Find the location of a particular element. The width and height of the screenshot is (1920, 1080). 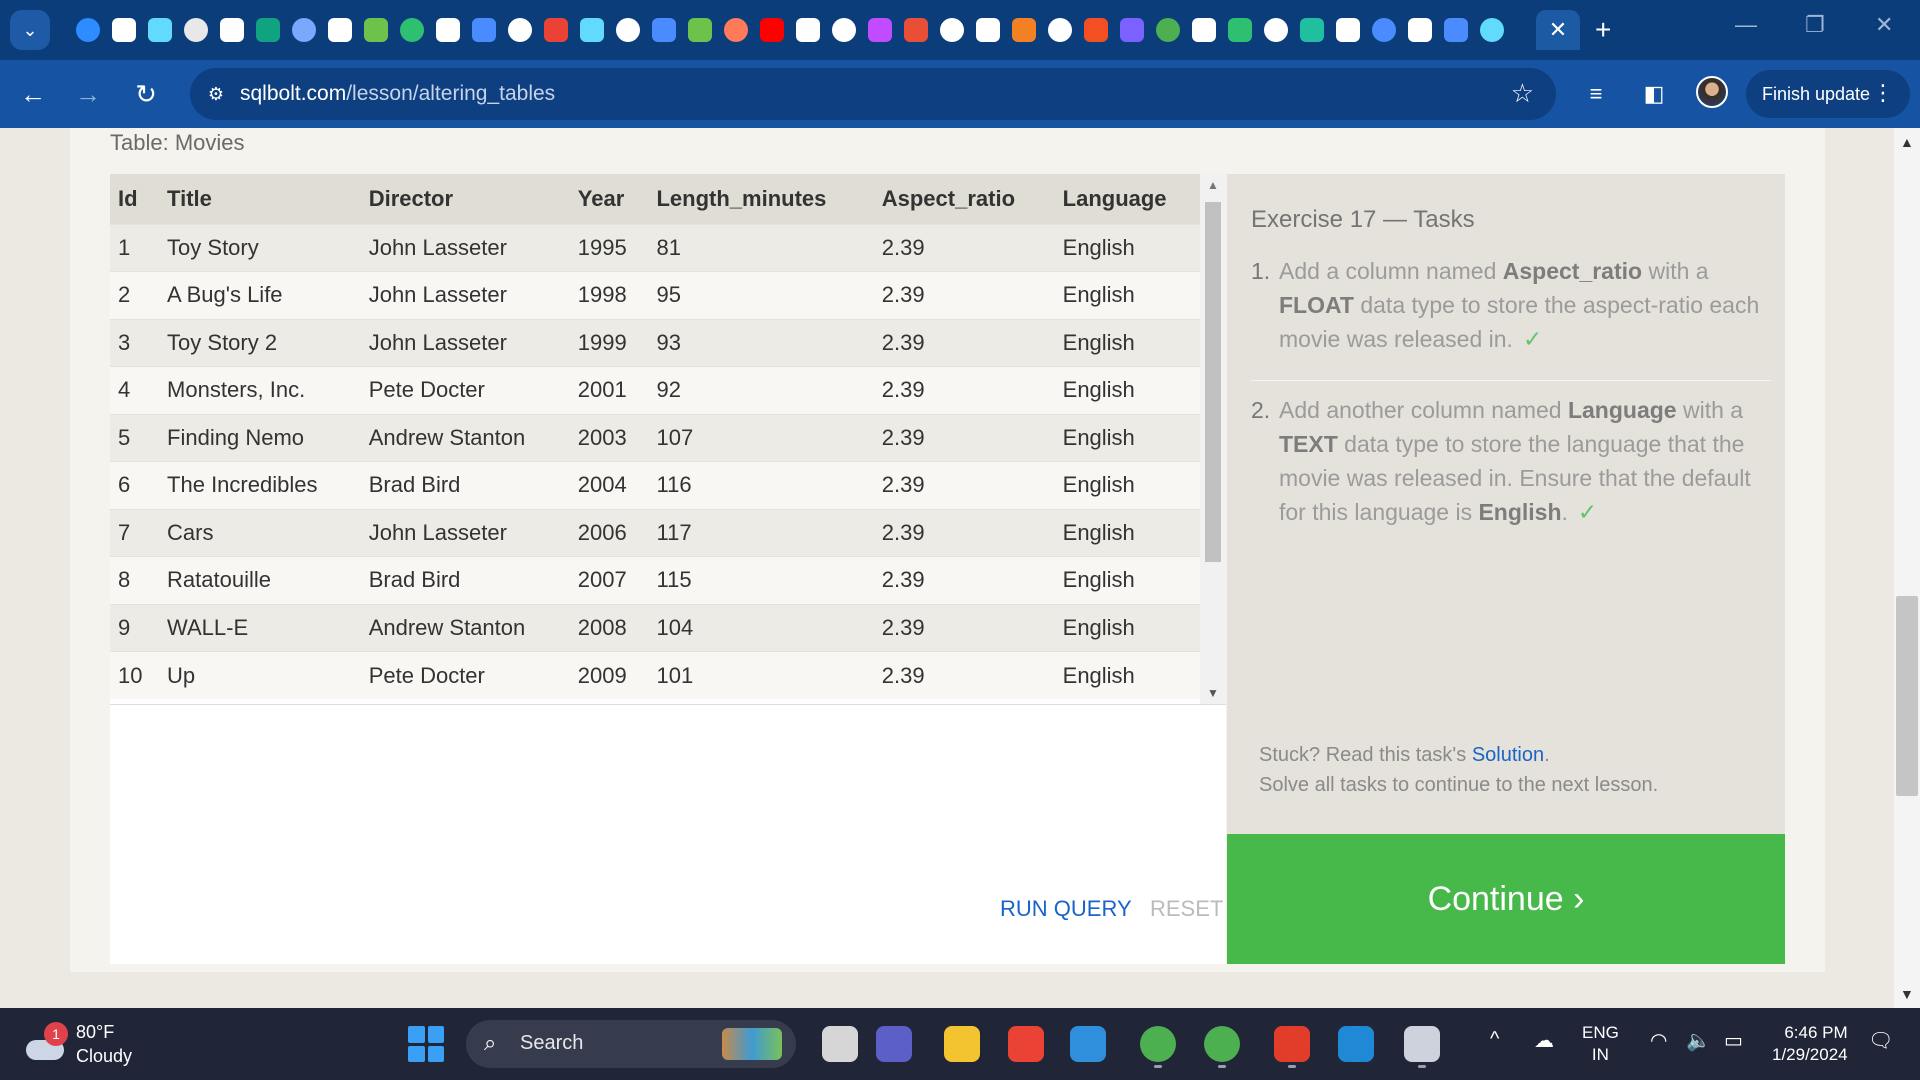

table-cell: Up is located at coordinates (260, 675).